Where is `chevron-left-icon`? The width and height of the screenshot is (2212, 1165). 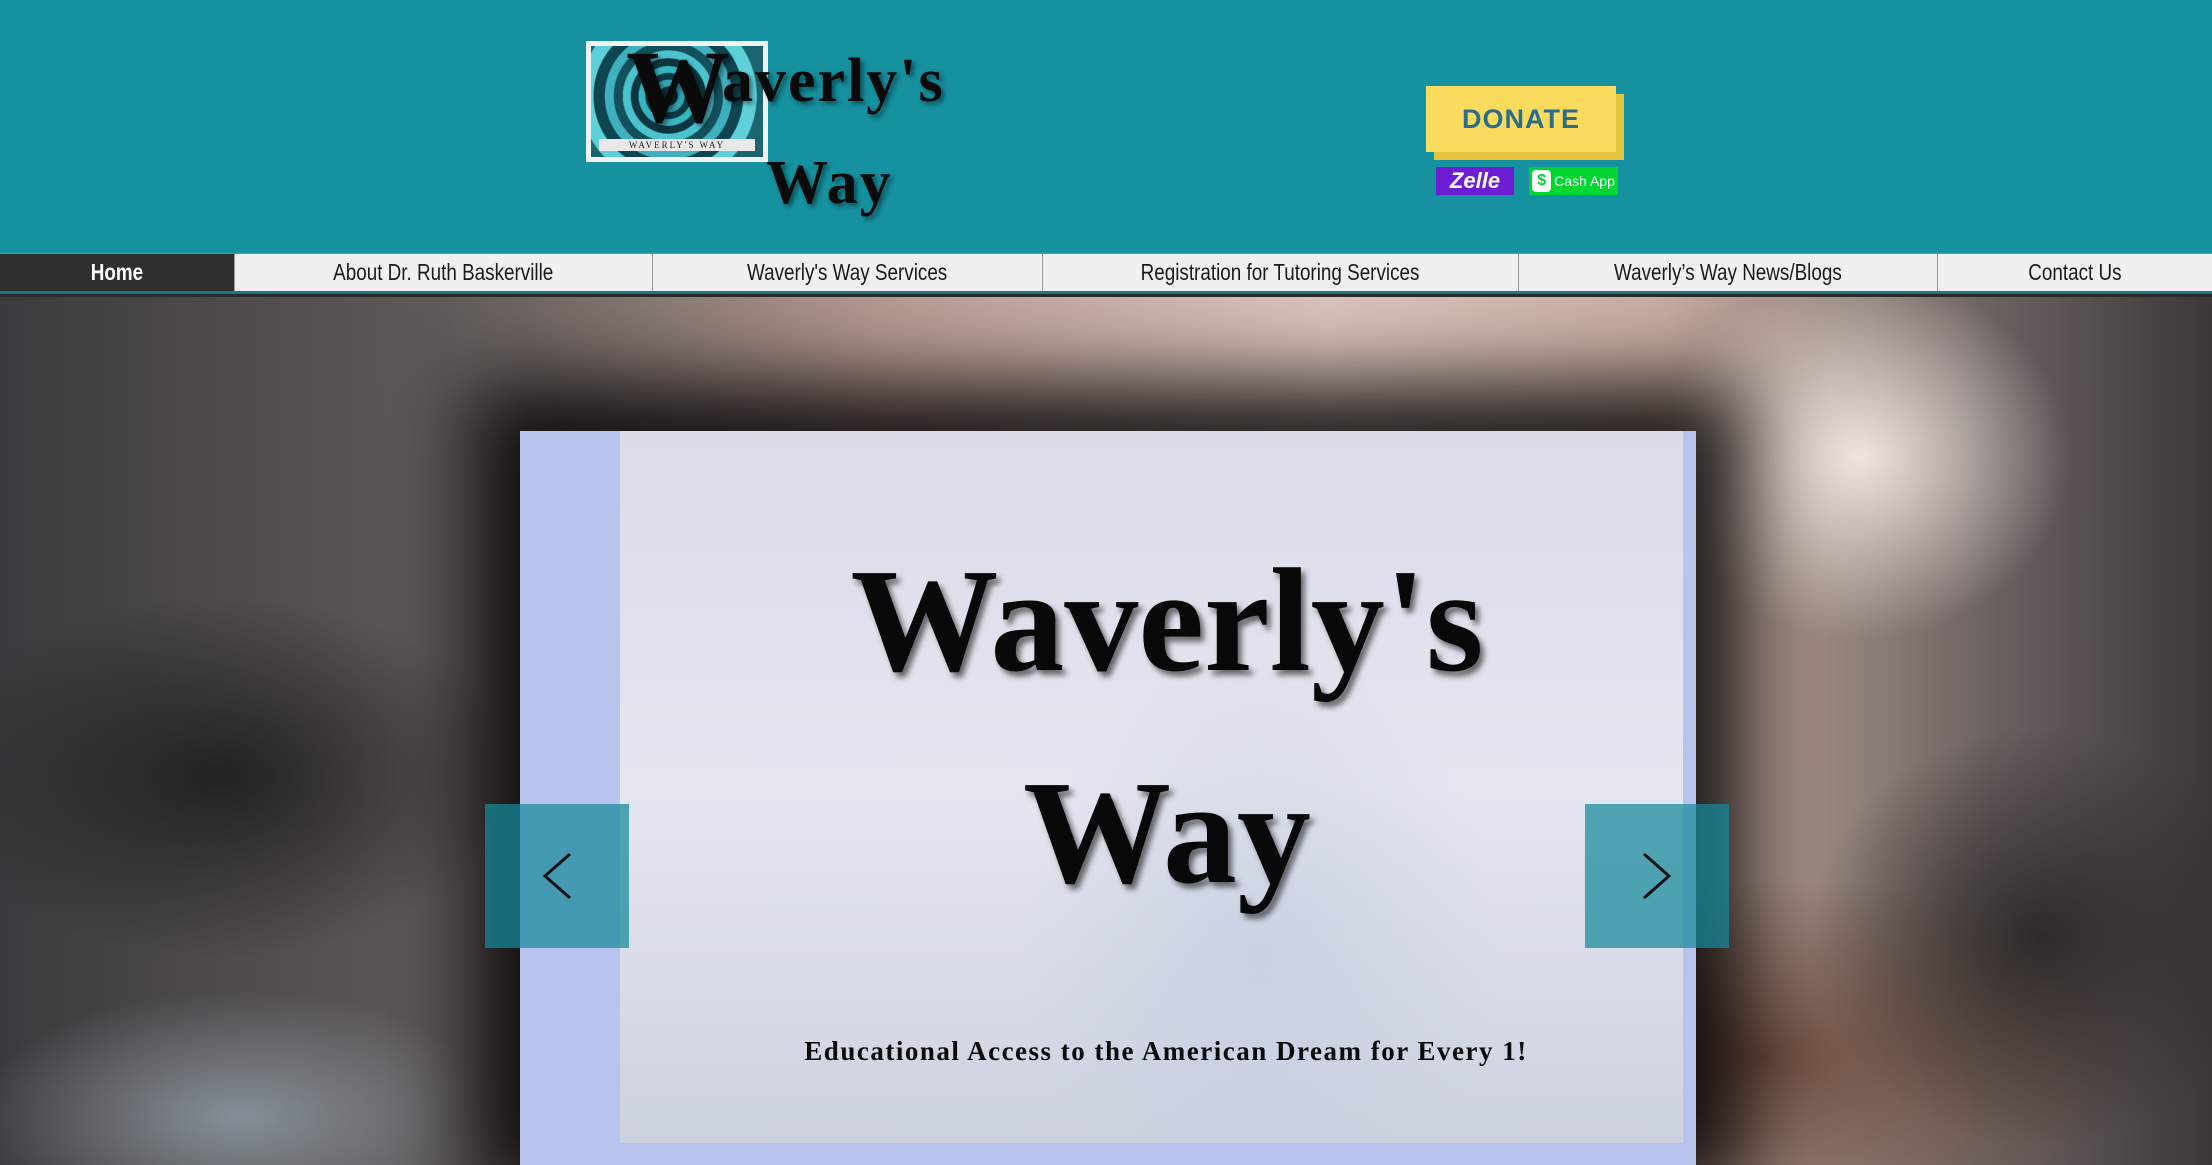 chevron-left-icon is located at coordinates (556, 876).